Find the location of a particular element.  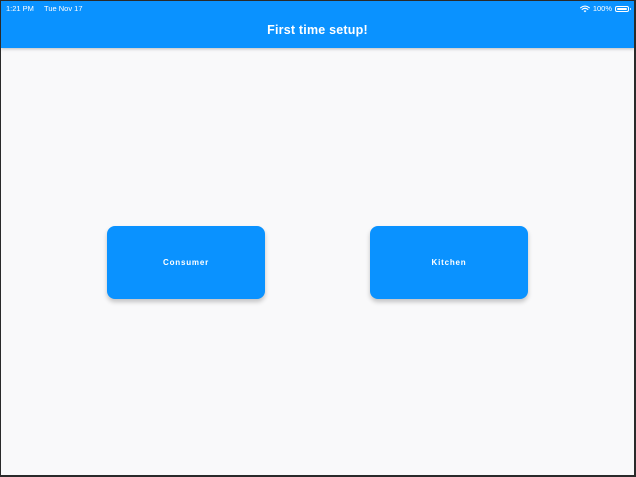

kitchen-button: Kitchen is located at coordinates (449, 262).